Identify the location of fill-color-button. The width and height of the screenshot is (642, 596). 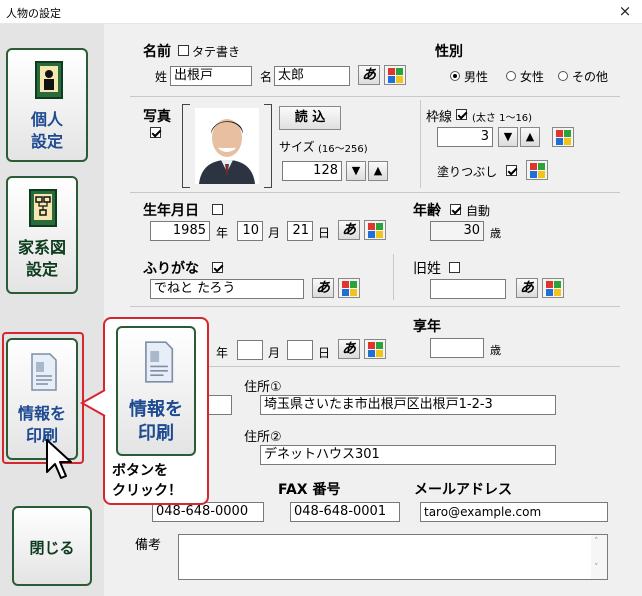
(537, 170).